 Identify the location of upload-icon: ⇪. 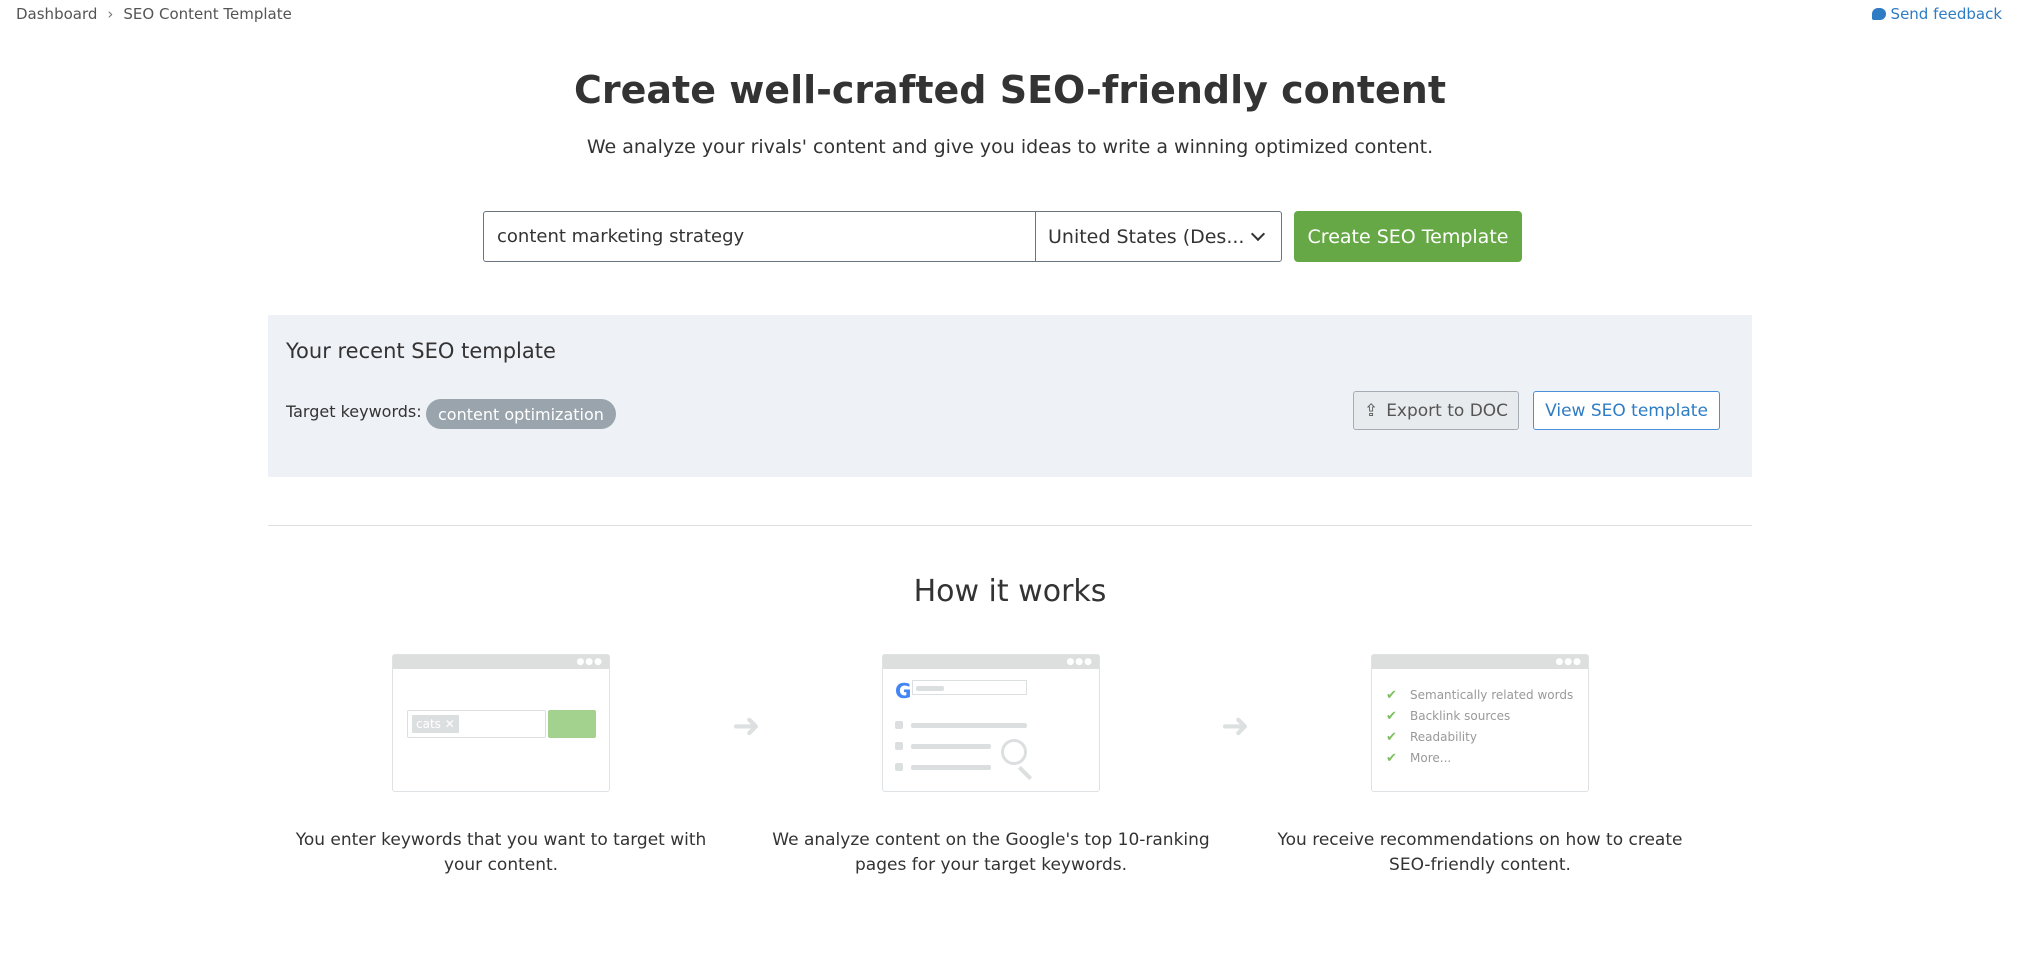
(1371, 410).